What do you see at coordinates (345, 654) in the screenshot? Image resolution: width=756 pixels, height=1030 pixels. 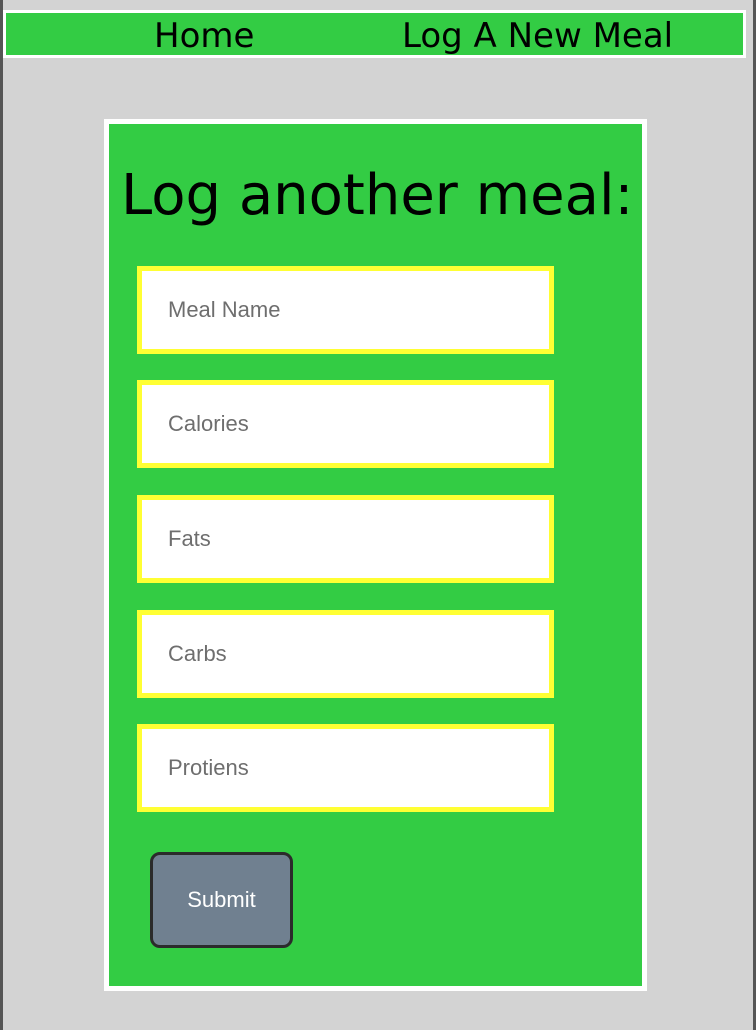 I see `carbs-input` at bounding box center [345, 654].